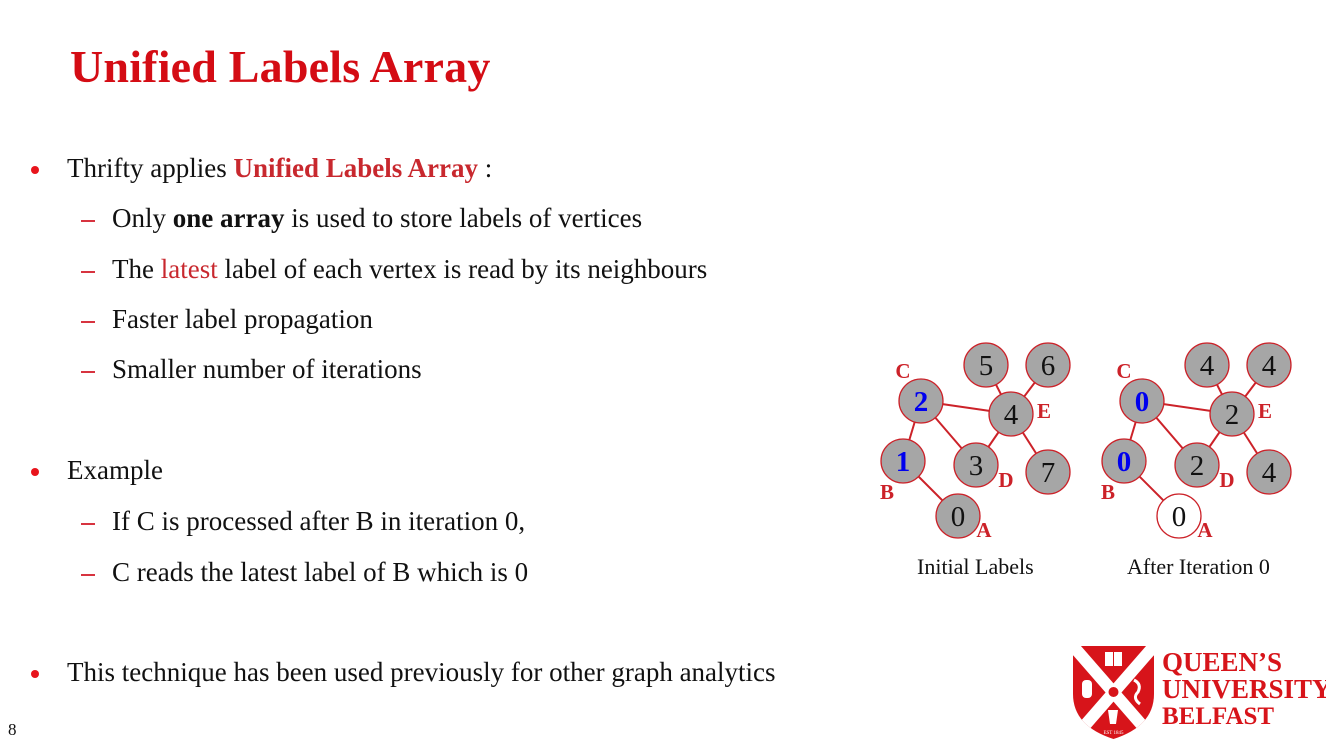 This screenshot has width=1334, height=750. I want to click on node-label: 3, so click(976, 466).